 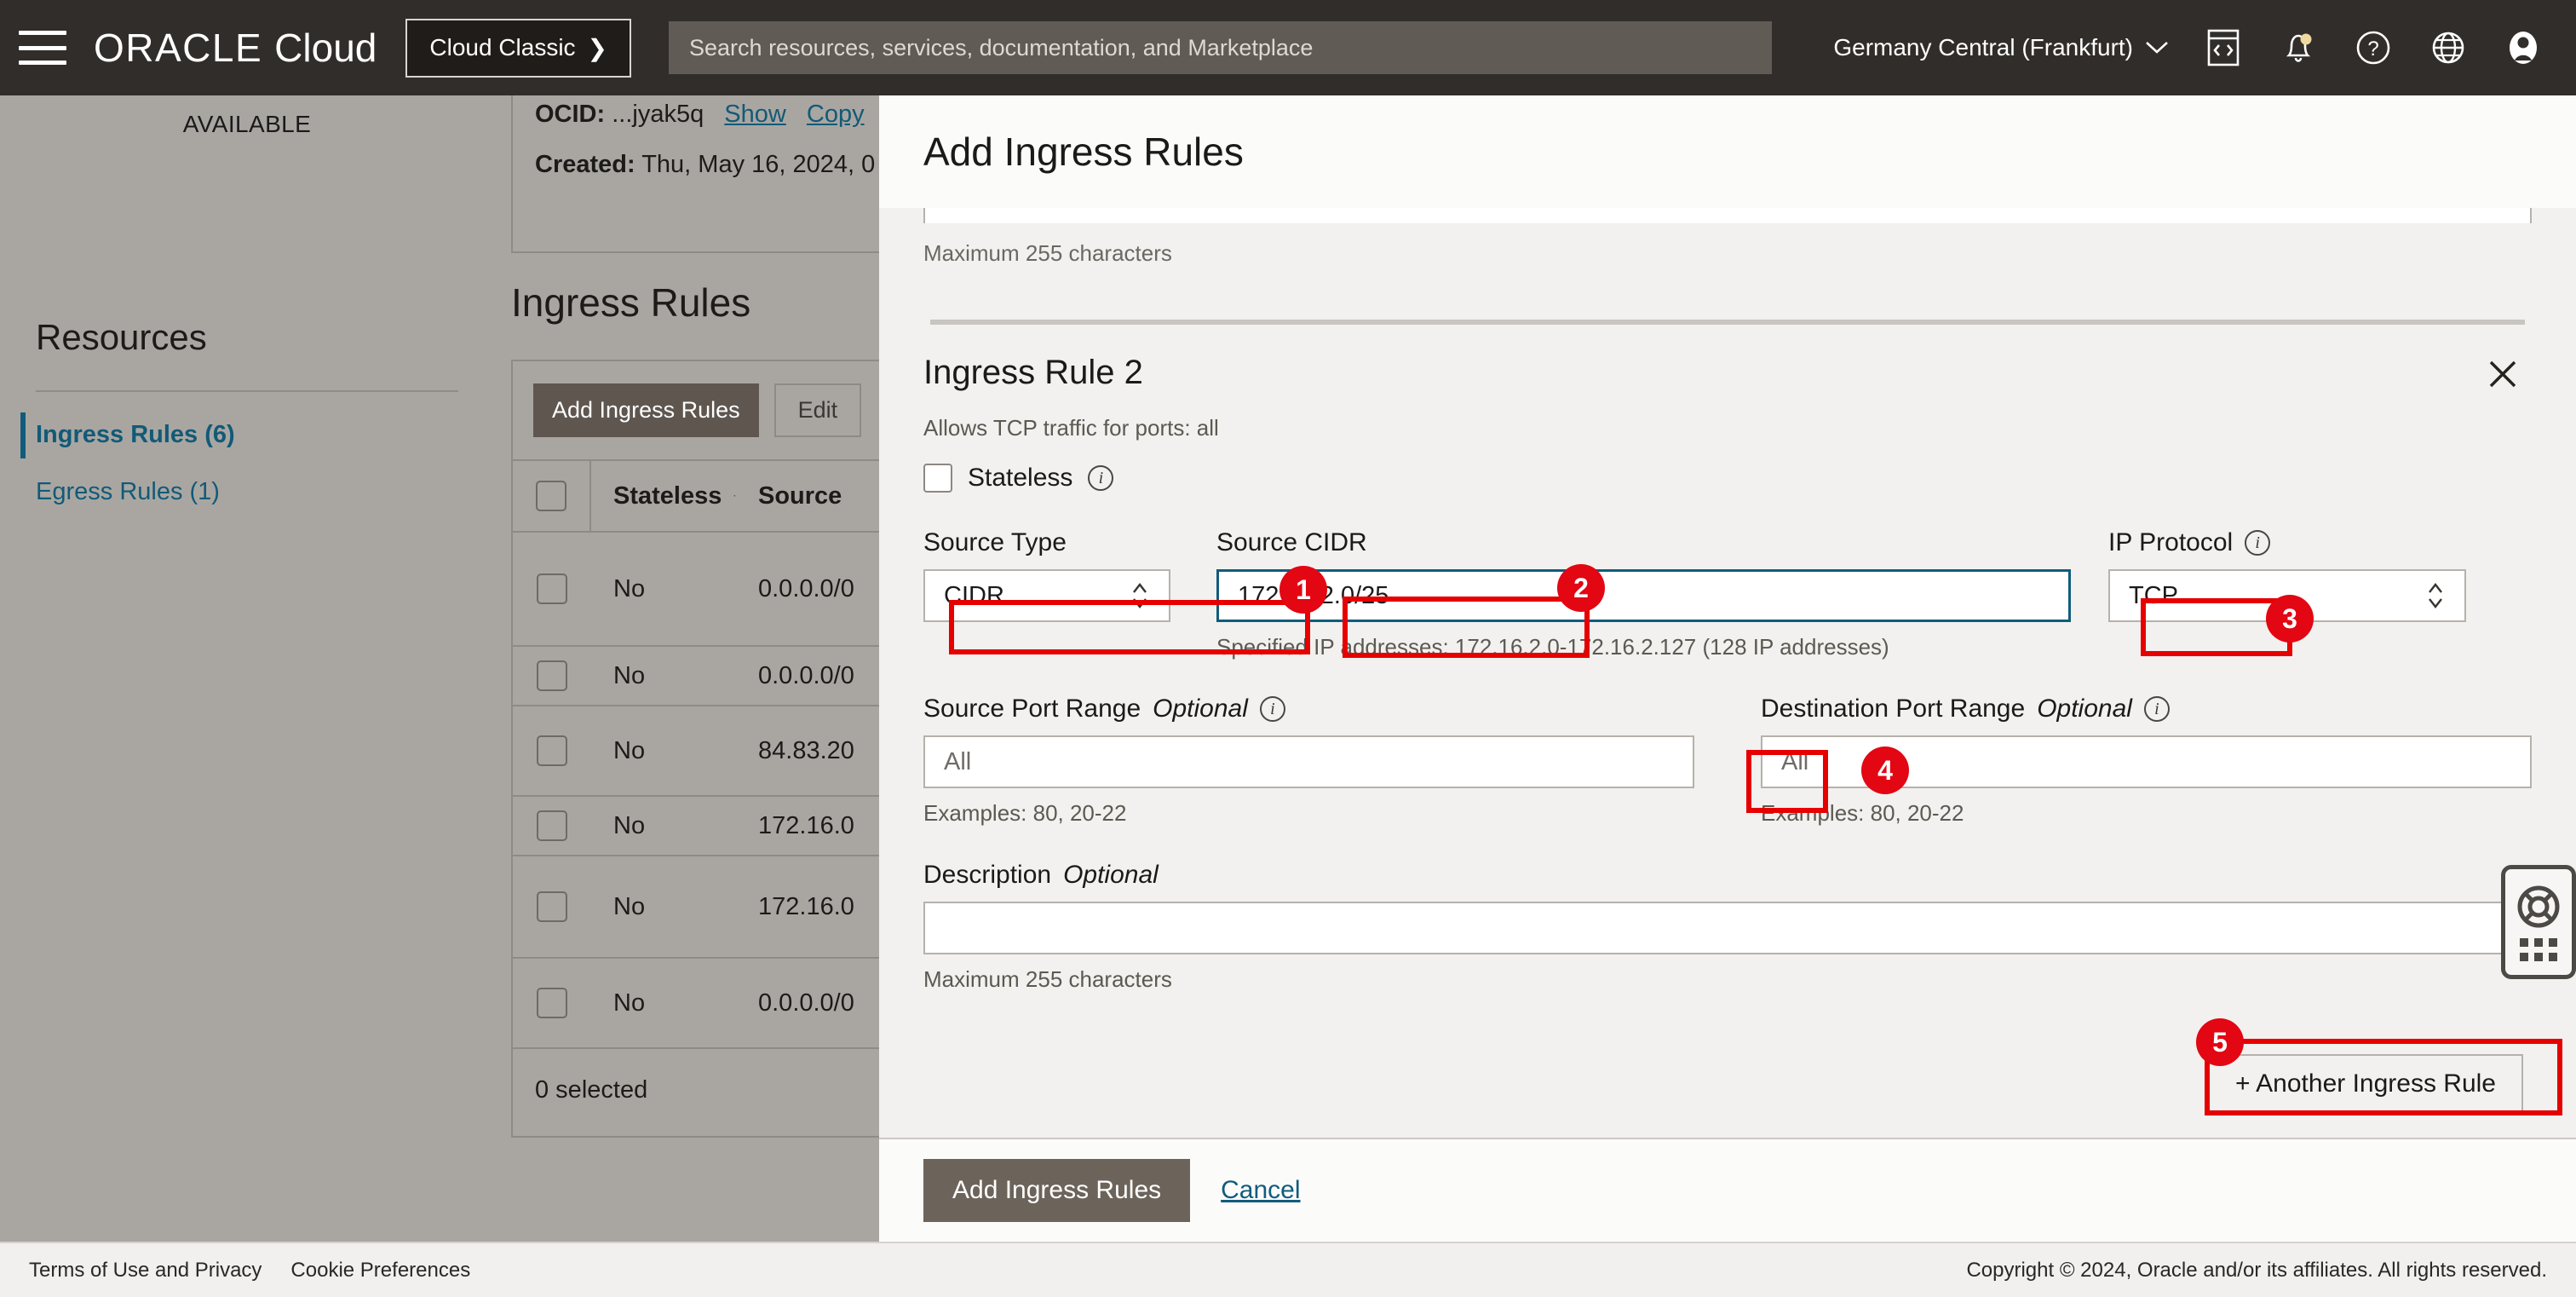 What do you see at coordinates (2157, 48) in the screenshot?
I see `chevron-down-icon` at bounding box center [2157, 48].